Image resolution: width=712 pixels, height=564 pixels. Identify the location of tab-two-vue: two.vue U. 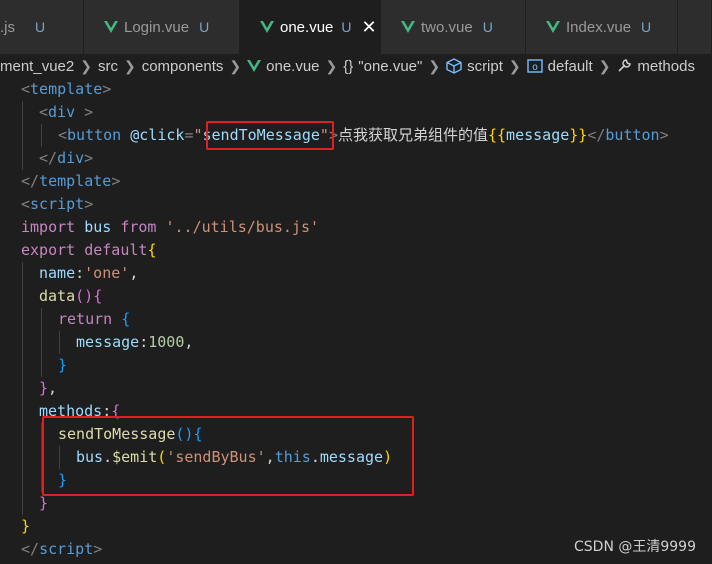
(453, 27).